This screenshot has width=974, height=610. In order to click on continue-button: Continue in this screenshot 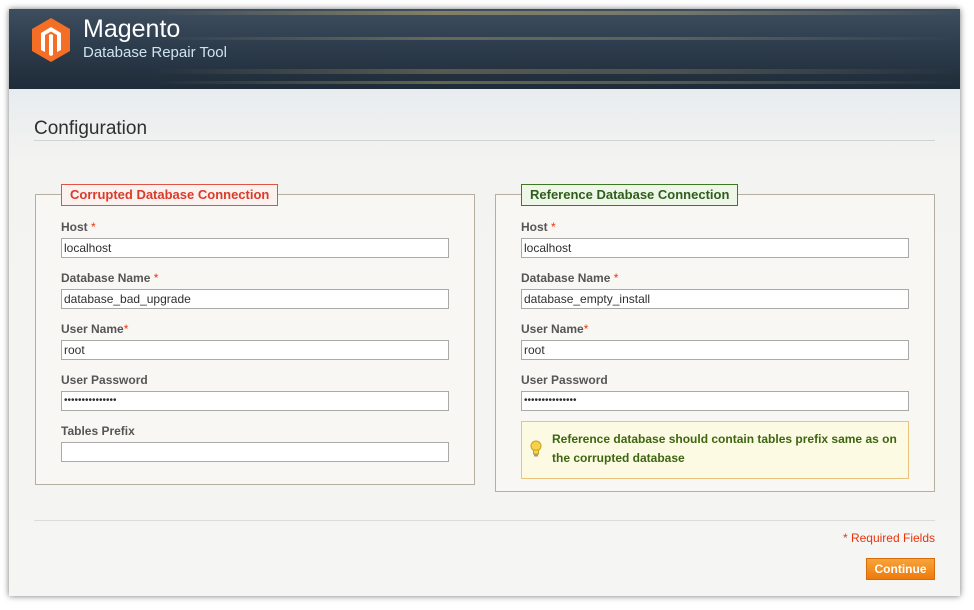, I will do `click(900, 569)`.